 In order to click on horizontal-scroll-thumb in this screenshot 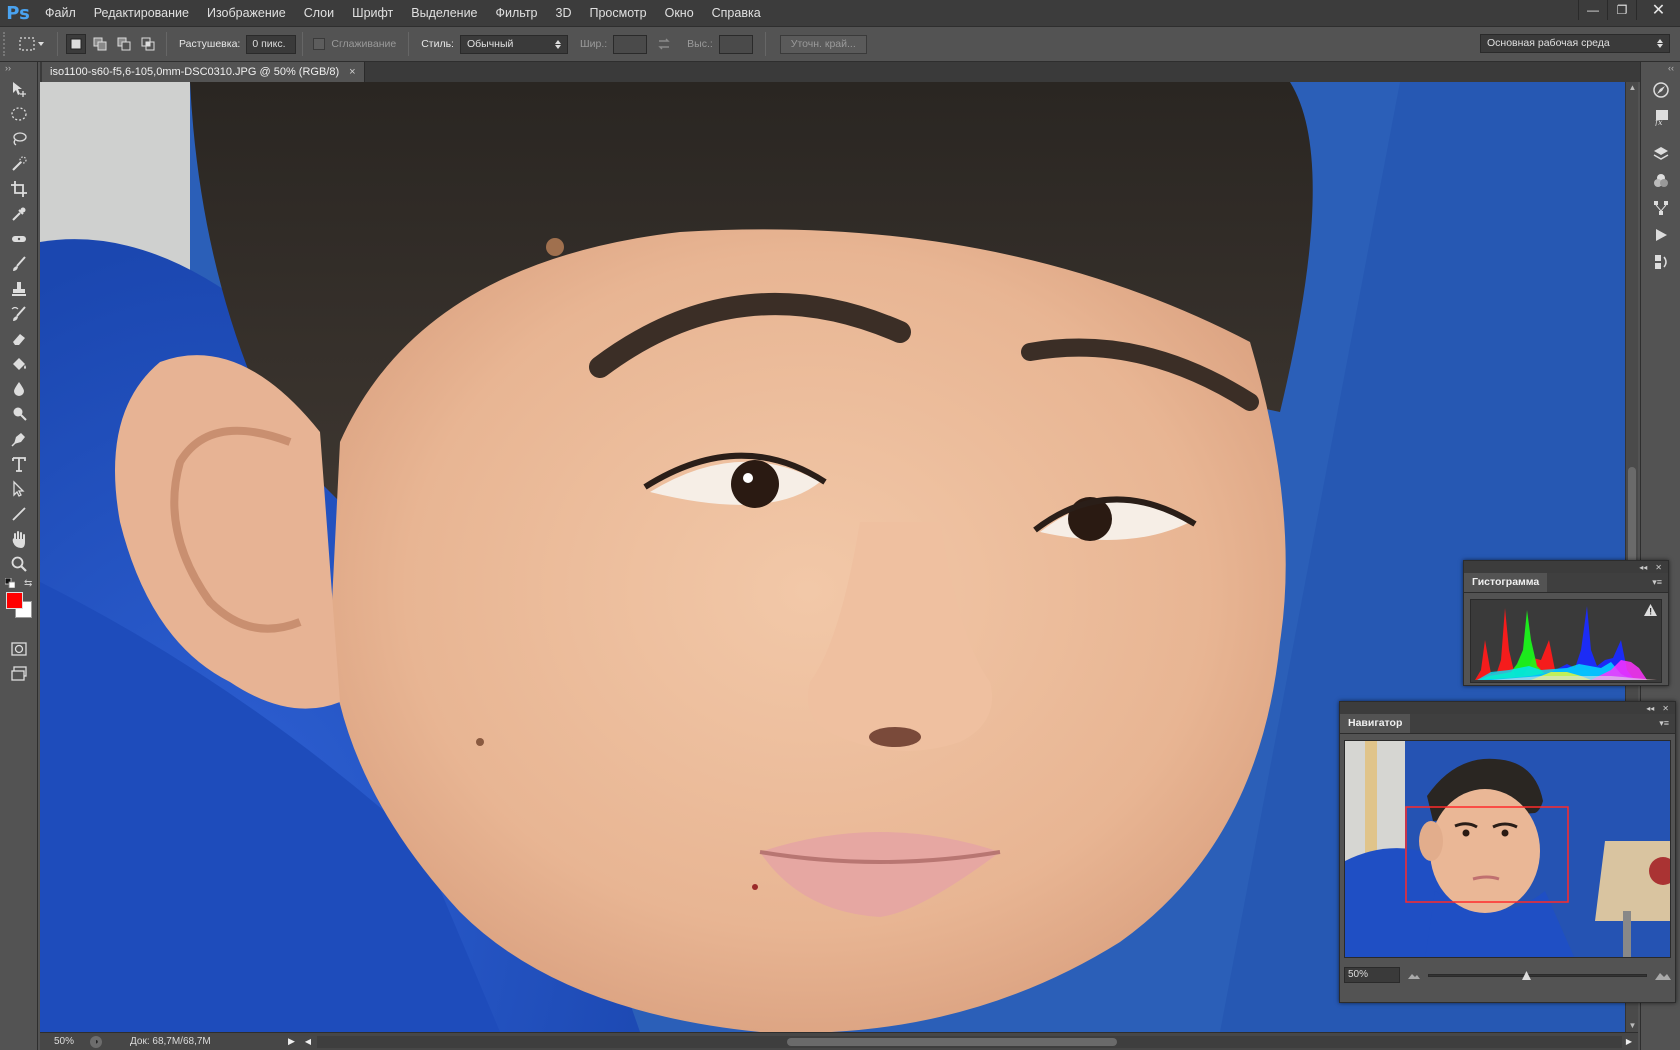, I will do `click(952, 1041)`.